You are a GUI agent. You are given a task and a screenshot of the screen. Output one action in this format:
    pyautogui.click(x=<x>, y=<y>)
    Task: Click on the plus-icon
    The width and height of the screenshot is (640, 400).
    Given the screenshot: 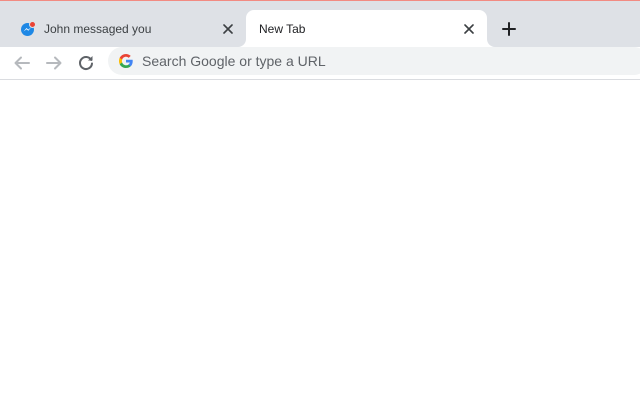 What is the action you would take?
    pyautogui.click(x=509, y=29)
    